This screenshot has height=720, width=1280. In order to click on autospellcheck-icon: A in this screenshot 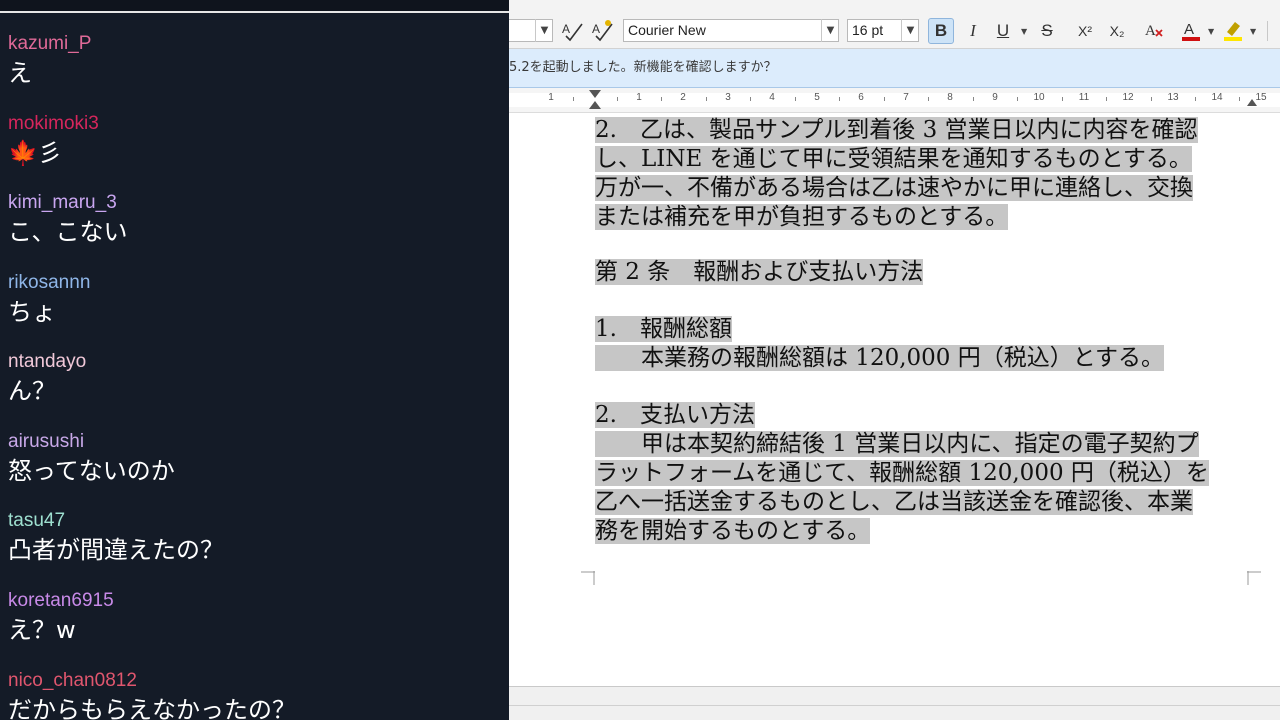, I will do `click(602, 31)`.